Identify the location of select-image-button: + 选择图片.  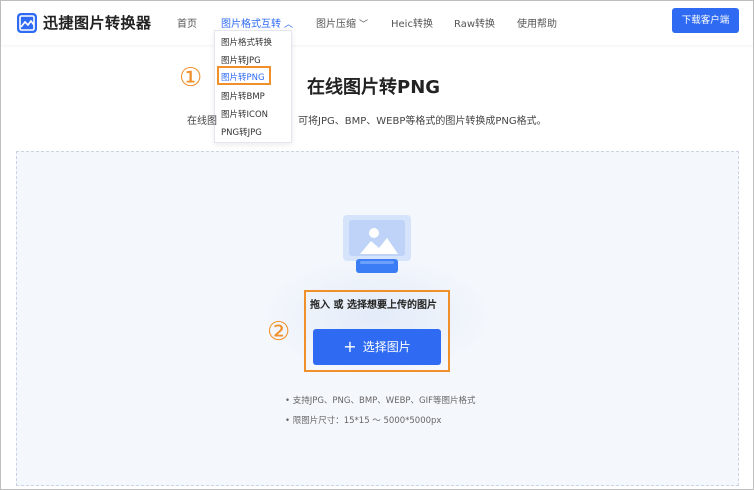
(377, 347).